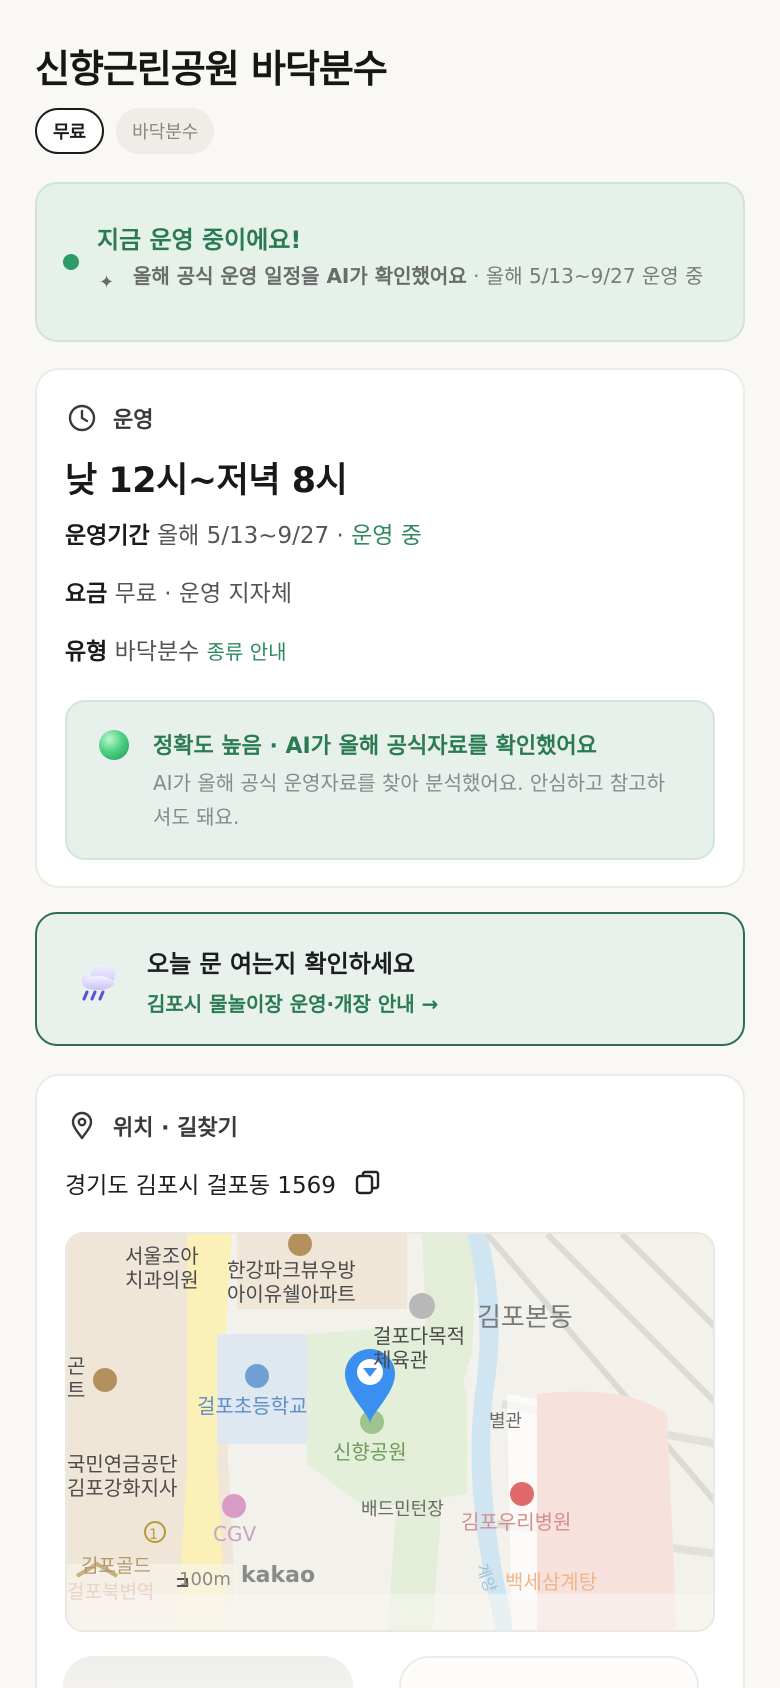 This screenshot has width=780, height=1688. Describe the element at coordinates (300, 276) in the screenshot. I see `ai-note: 올해 공식 운영 일정을 AI가 확인했어요` at that location.